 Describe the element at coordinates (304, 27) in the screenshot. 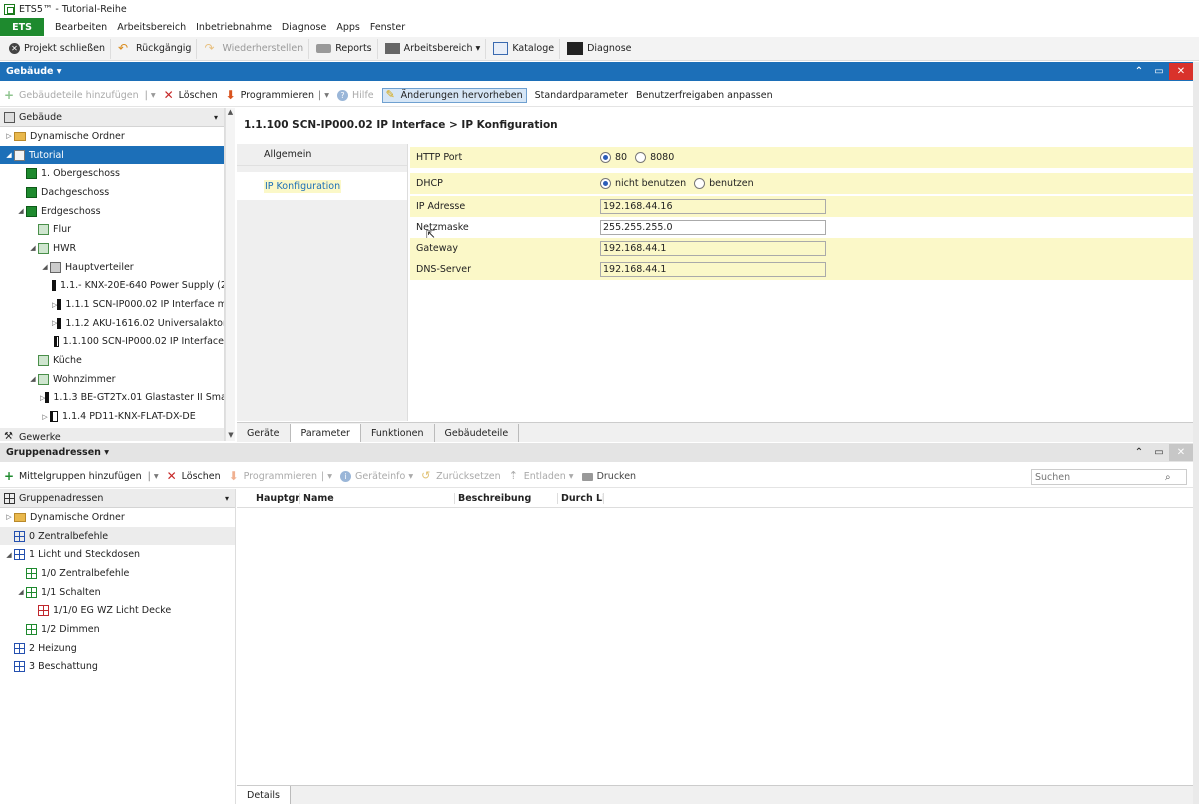

I see `menu-diagnose: Diagnose` at that location.